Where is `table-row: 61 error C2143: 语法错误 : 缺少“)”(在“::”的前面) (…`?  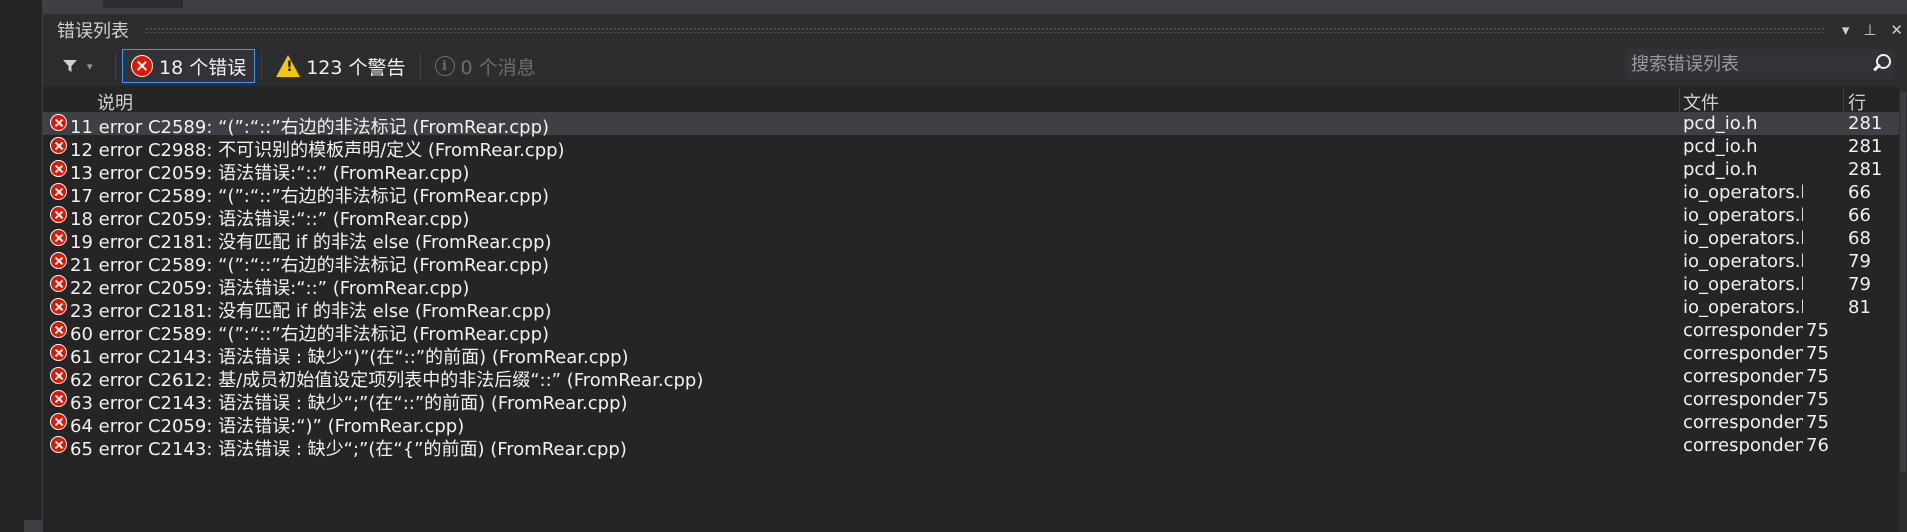
table-row: 61 error C2143: 语法错误 : 缺少“)”(在“::”的前面) (… is located at coordinates (975, 355).